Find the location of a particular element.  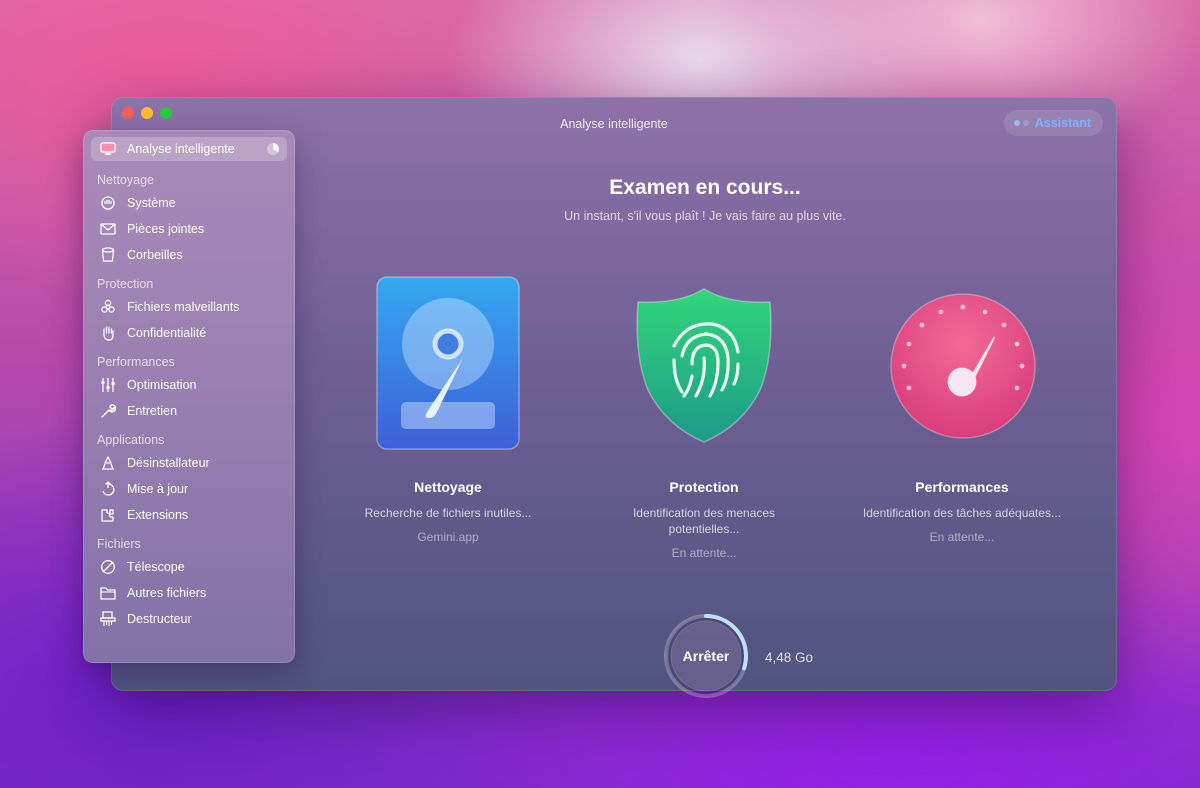

module-name: Protection is located at coordinates (704, 487).